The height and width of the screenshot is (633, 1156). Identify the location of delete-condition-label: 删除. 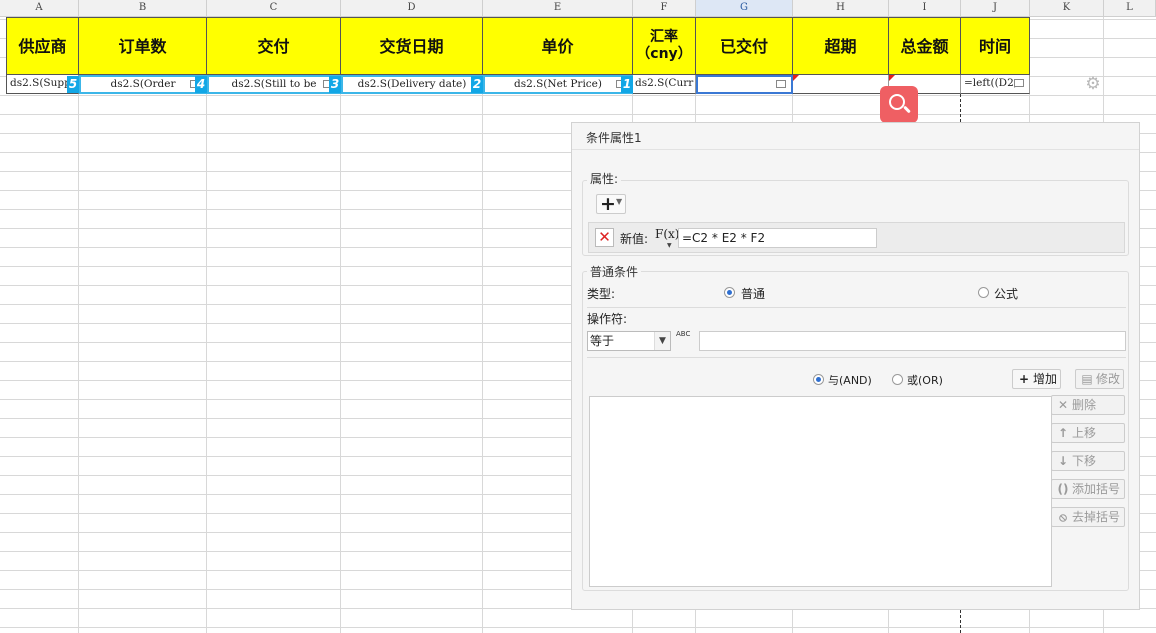
(1084, 405).